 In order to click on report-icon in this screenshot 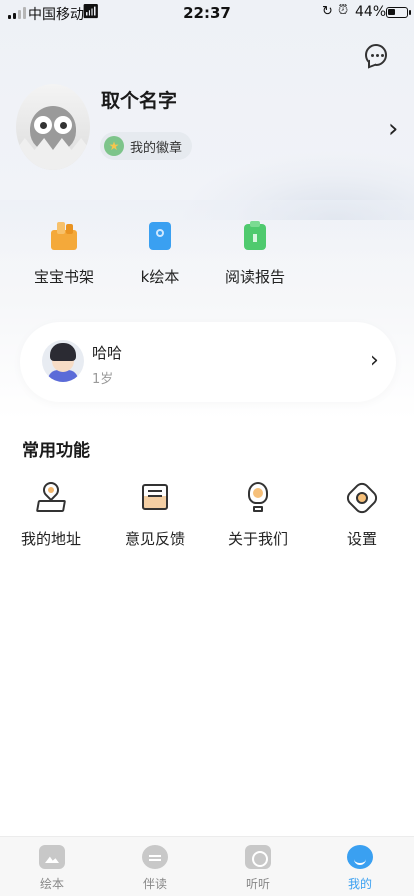, I will do `click(255, 236)`.